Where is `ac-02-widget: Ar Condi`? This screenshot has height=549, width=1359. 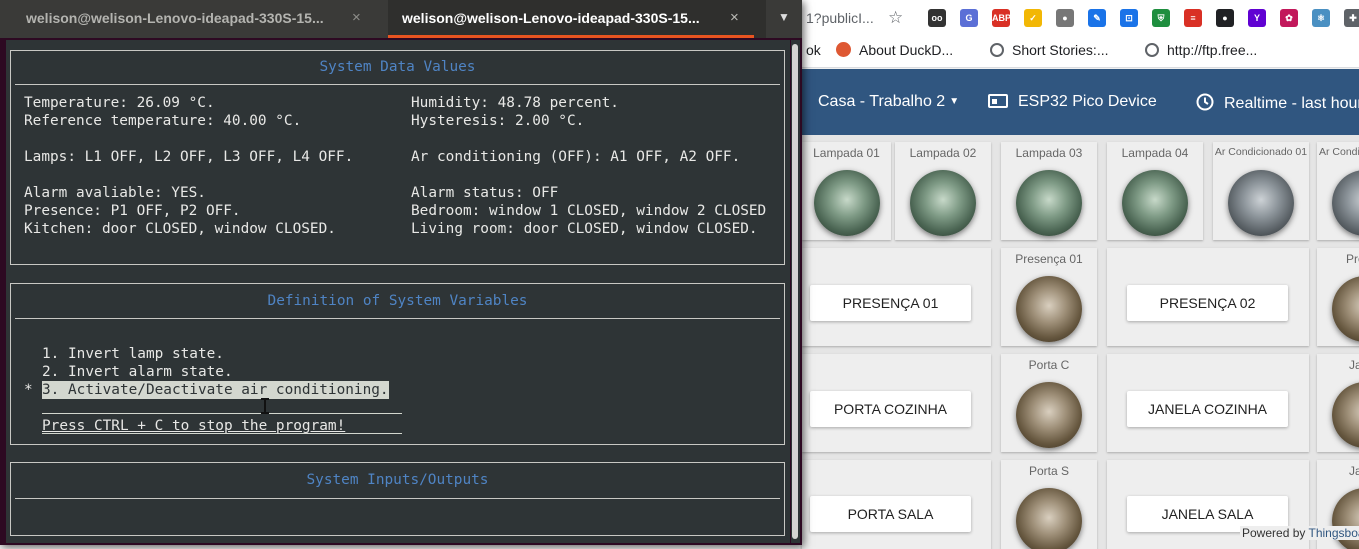 ac-02-widget: Ar Condi is located at coordinates (1338, 191).